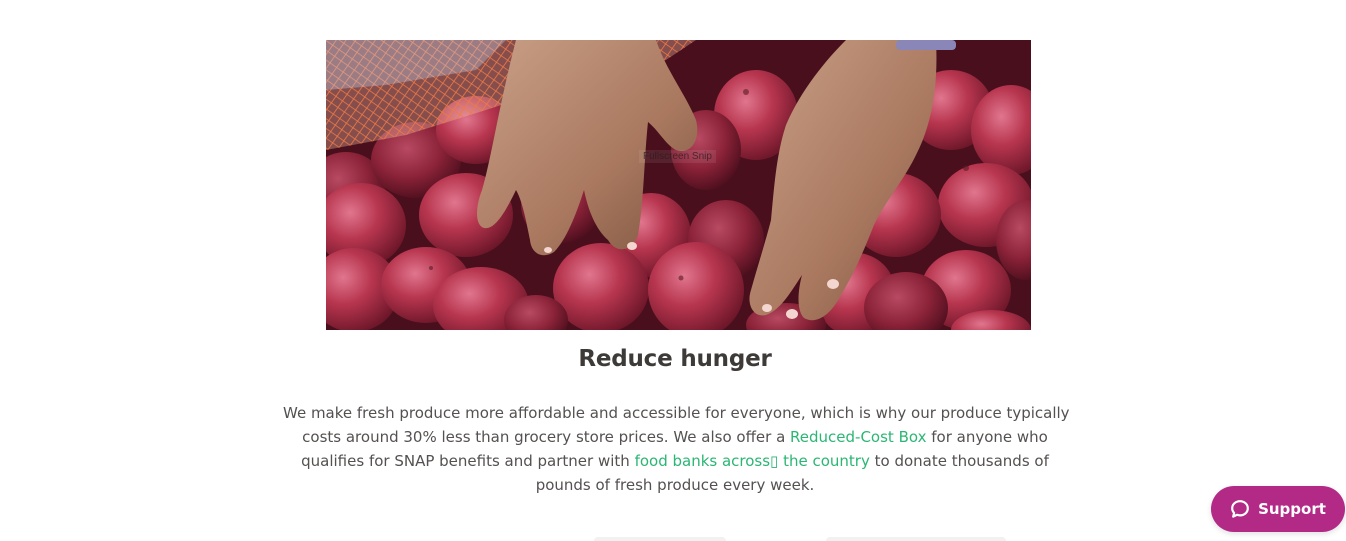 Image resolution: width=1346 pixels, height=541 pixels. Describe the element at coordinates (752, 461) in the screenshot. I see `food-banks-link: food banks across▯ the country` at that location.